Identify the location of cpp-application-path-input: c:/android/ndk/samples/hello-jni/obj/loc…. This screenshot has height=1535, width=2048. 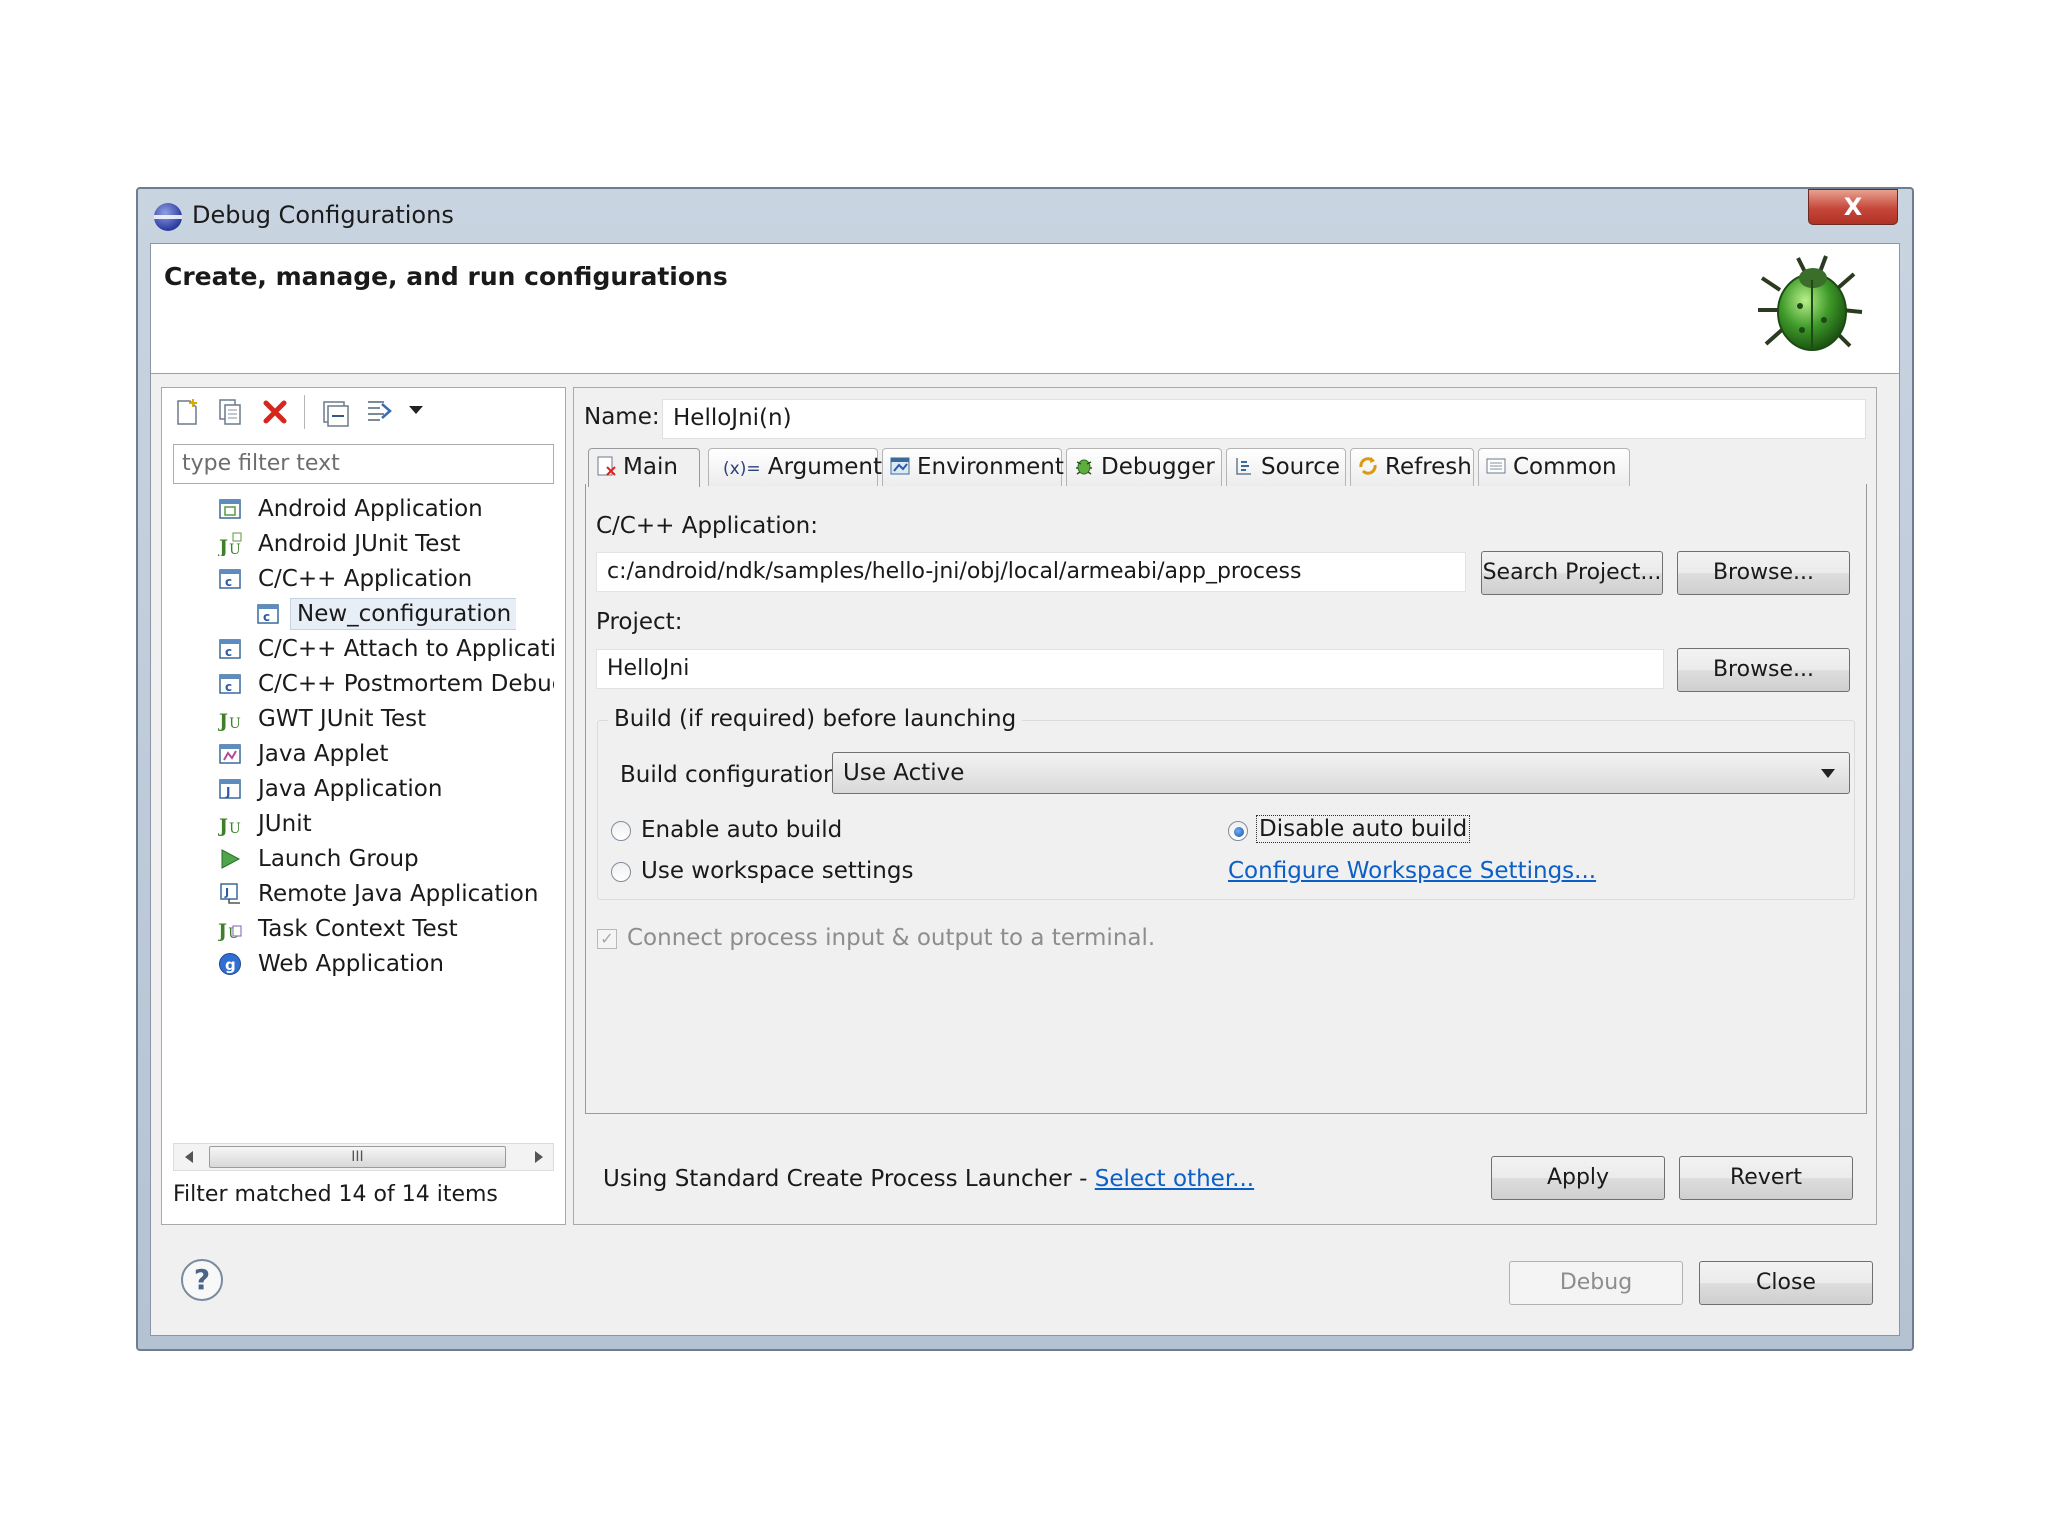
(1031, 572).